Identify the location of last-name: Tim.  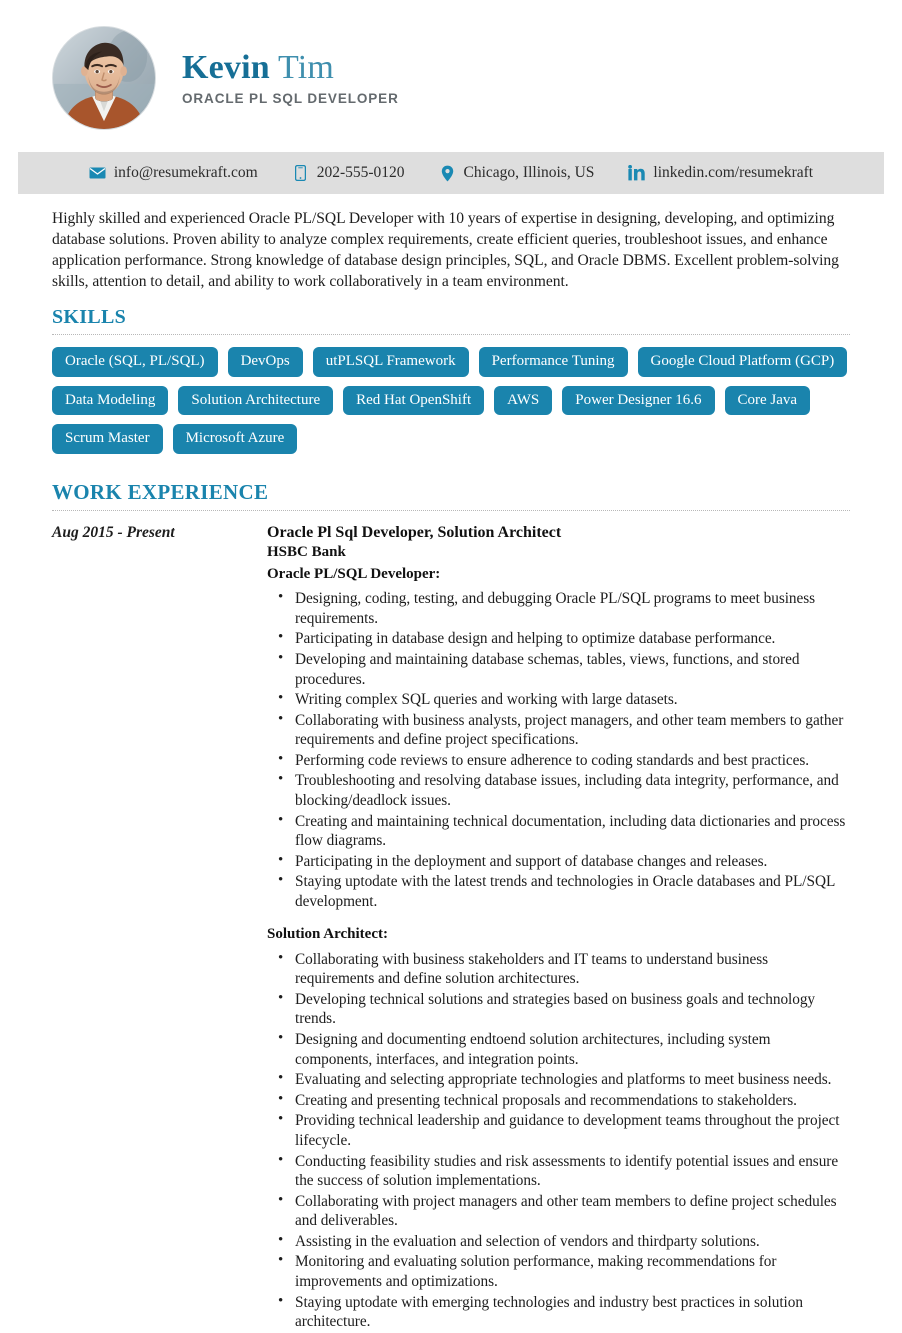
(306, 67).